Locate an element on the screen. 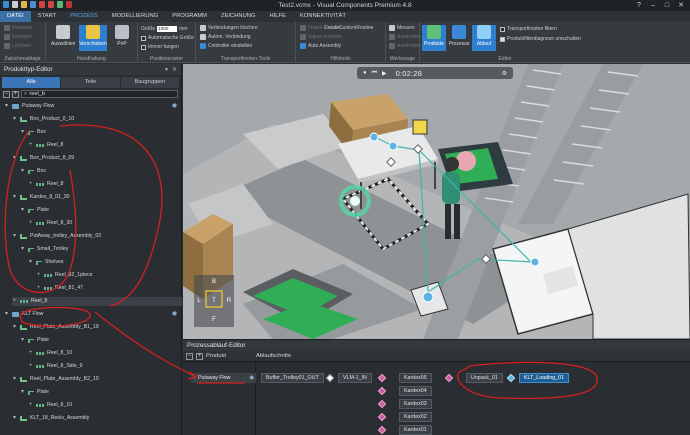 Image resolution: width=690 pixels, height=435 pixels. tab-konnektivitaet: KONNEKTIVITÄT is located at coordinates (323, 16).